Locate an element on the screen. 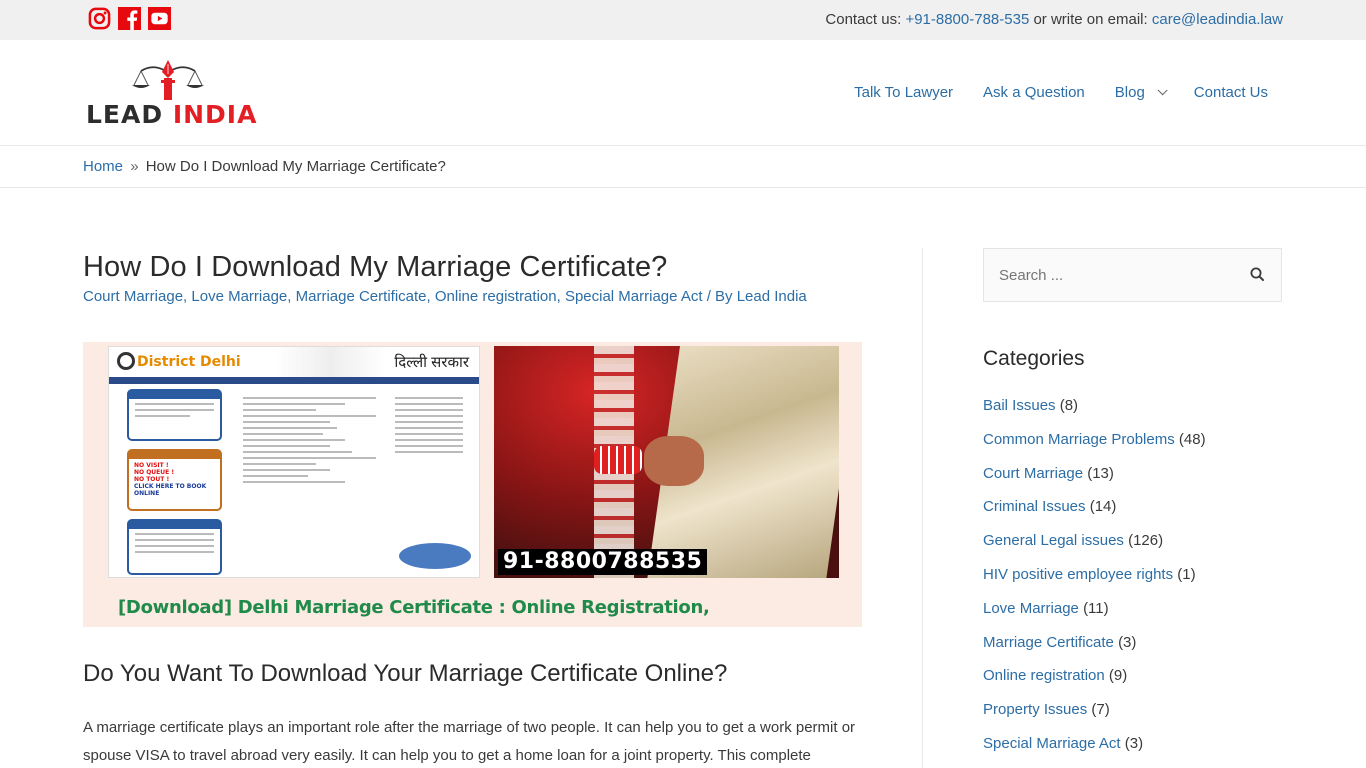  youtube-link is located at coordinates (159, 18).